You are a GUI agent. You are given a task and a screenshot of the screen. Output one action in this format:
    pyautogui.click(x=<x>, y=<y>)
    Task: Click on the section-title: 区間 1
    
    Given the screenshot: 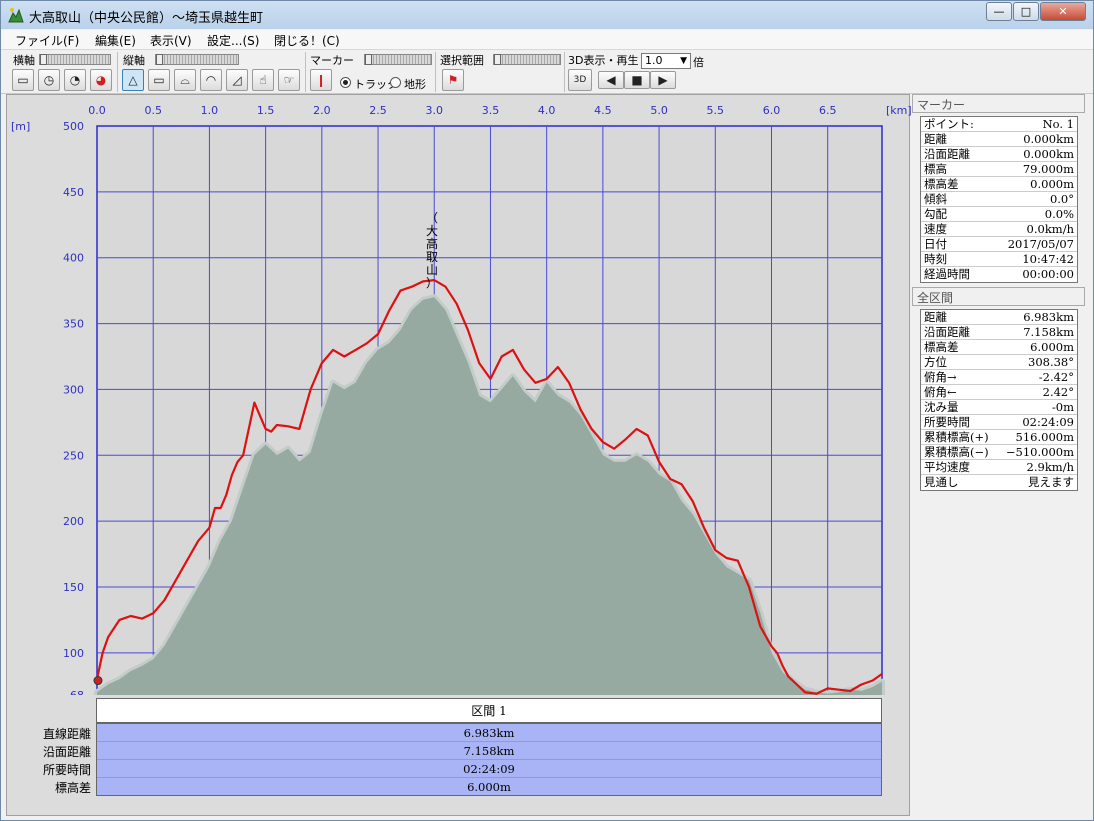 What is the action you would take?
    pyautogui.click(x=489, y=711)
    